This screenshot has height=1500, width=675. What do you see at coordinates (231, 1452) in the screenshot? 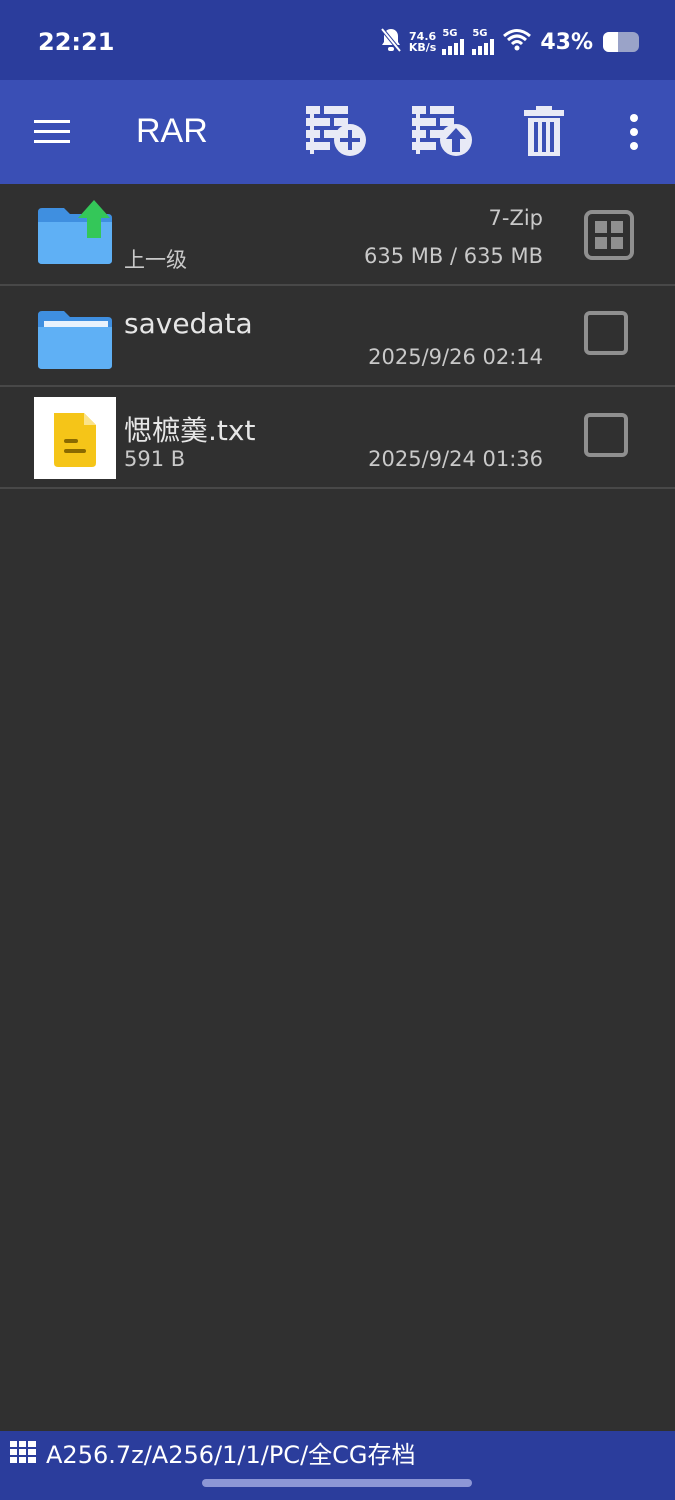
I see `current-path: A256.7z/A256/1/1/PC/全CG存档` at bounding box center [231, 1452].